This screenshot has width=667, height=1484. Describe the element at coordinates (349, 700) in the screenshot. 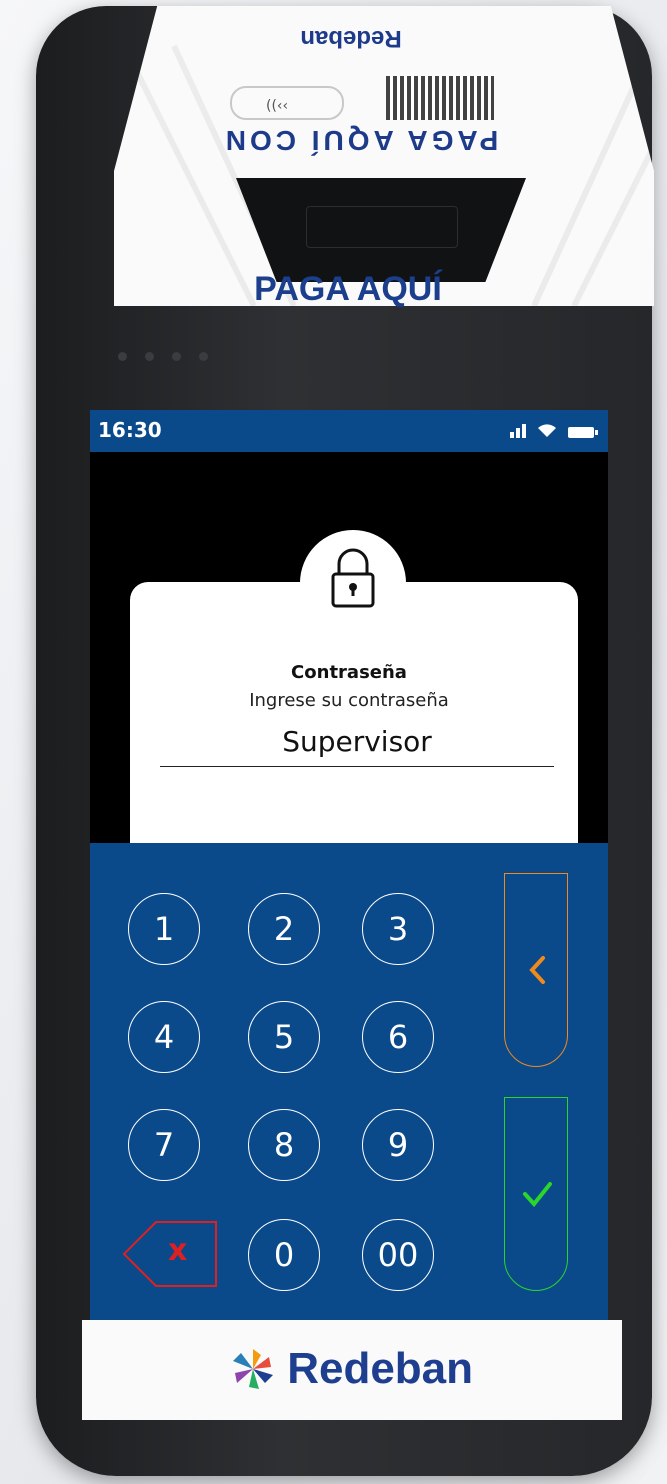

I see `dialog-subtitle: Ingrese su contraseña` at that location.